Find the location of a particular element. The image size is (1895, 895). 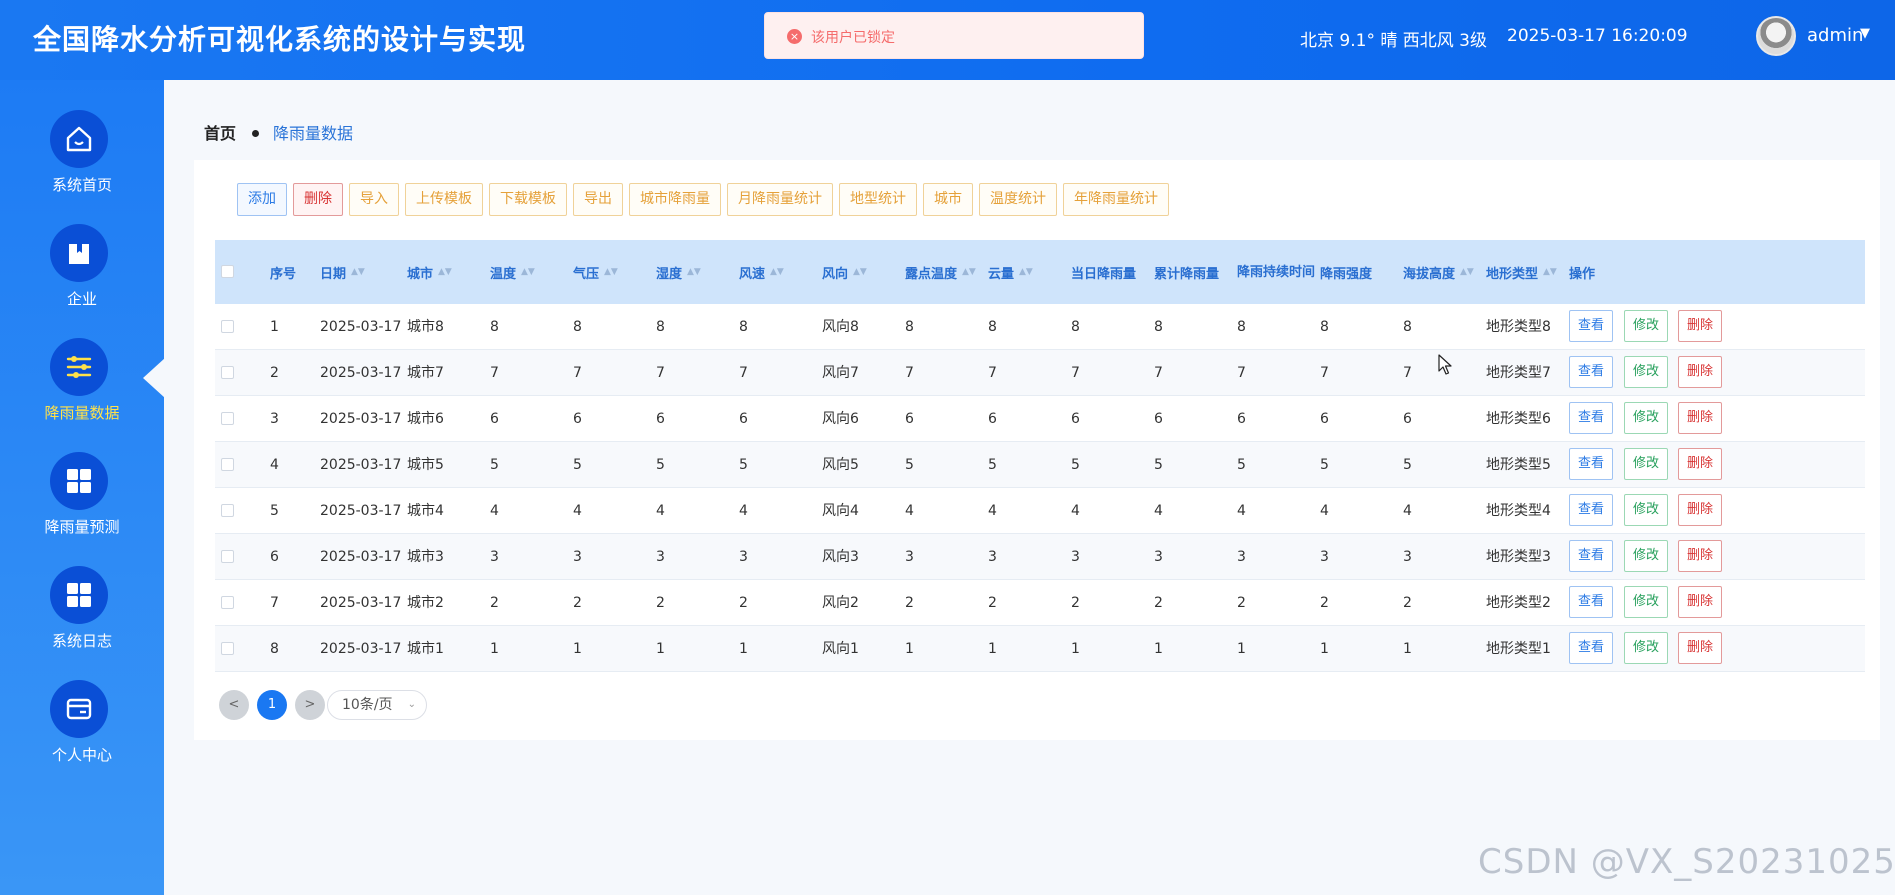

select-all-checkbox is located at coordinates (227, 271).